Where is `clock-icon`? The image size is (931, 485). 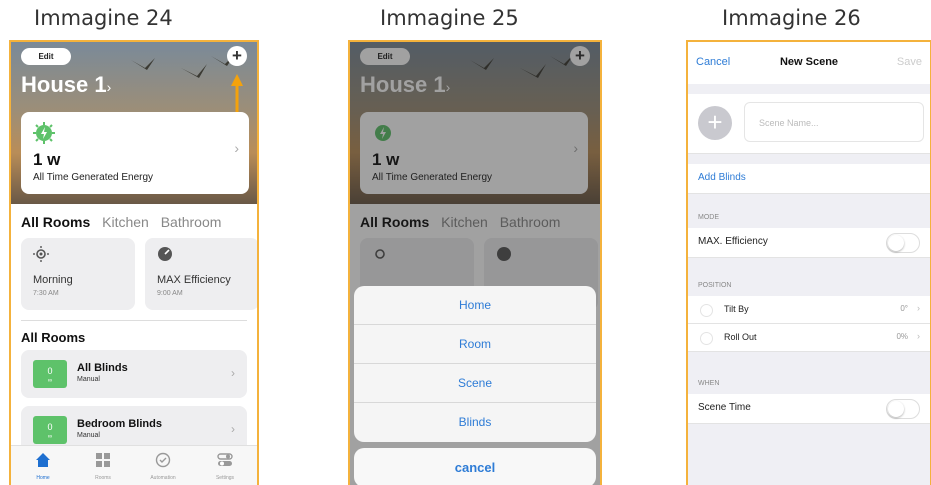
clock-icon is located at coordinates (163, 460).